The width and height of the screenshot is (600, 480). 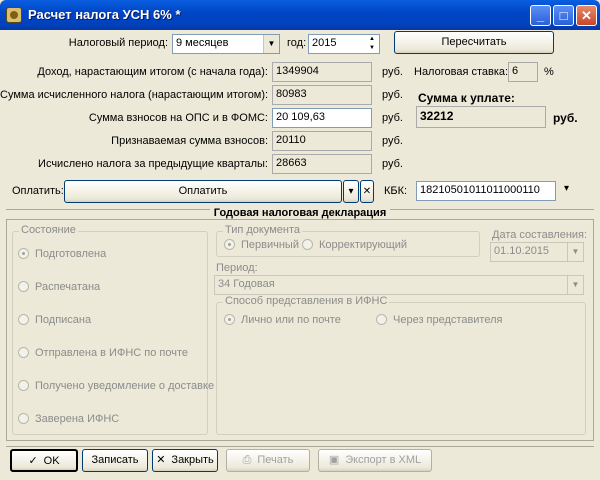 I want to click on state-certified: Заверена ИФНС, so click(x=68, y=419).